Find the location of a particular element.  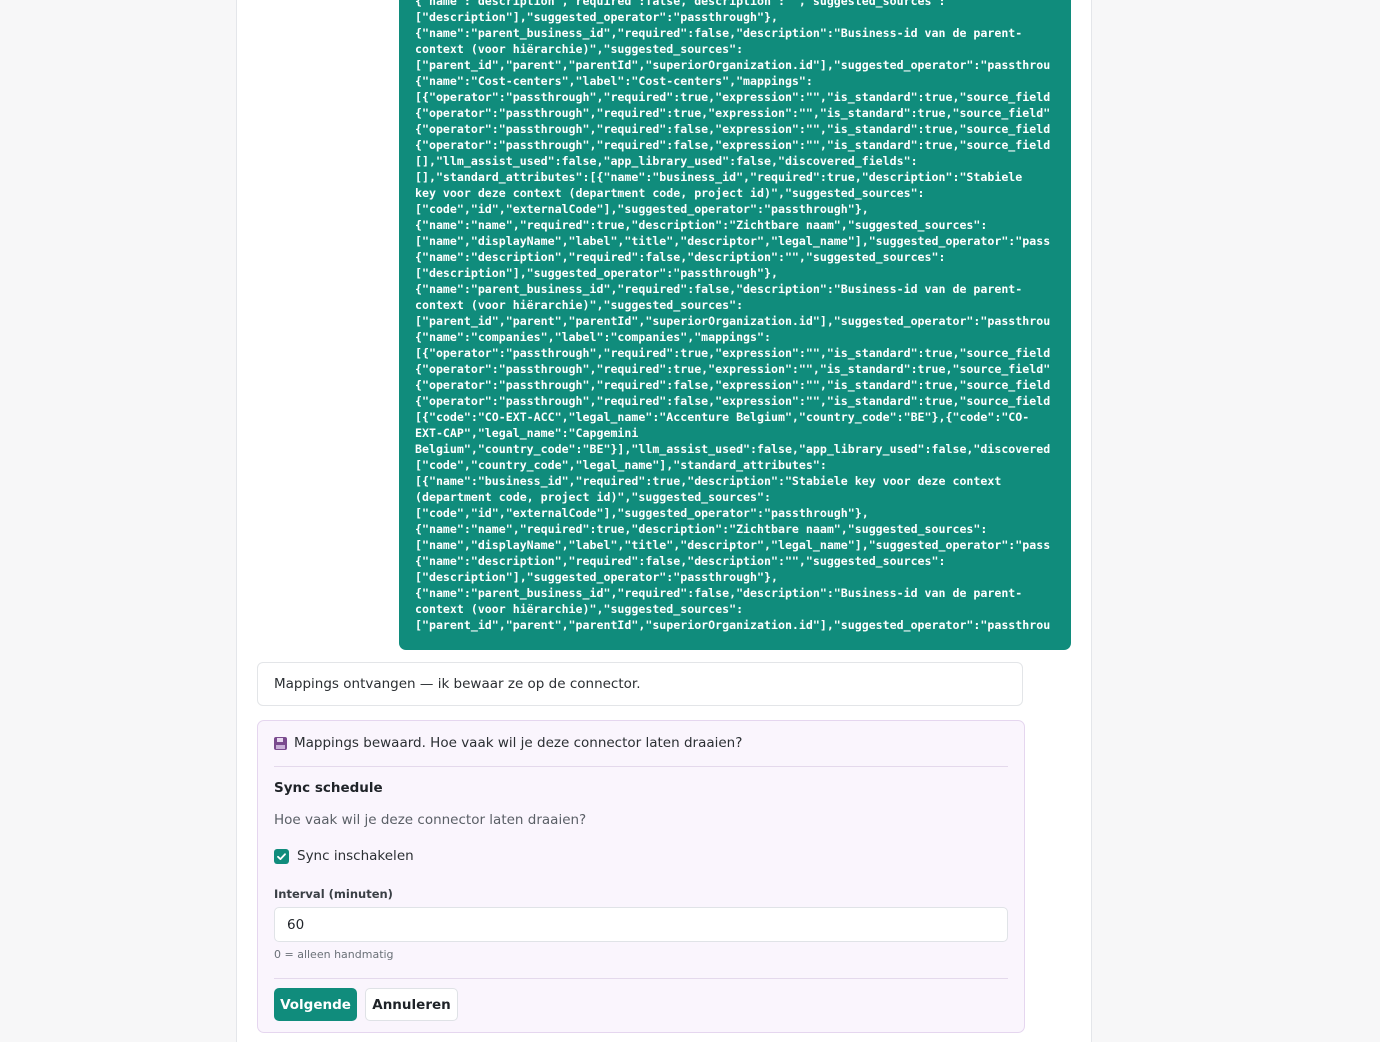

interval-input is located at coordinates (641, 924).